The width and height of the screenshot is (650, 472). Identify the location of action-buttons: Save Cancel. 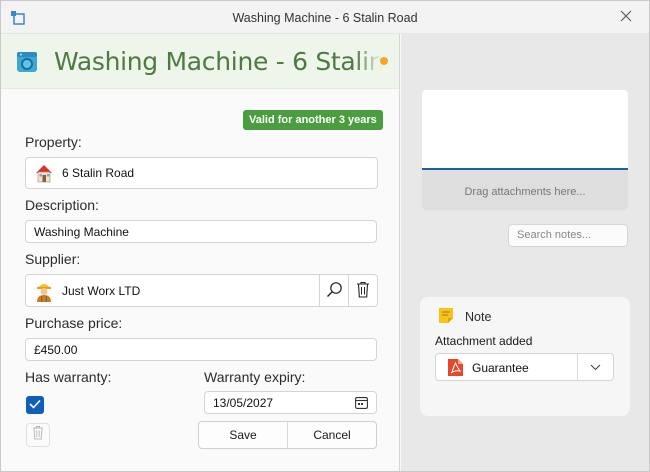
(287, 435).